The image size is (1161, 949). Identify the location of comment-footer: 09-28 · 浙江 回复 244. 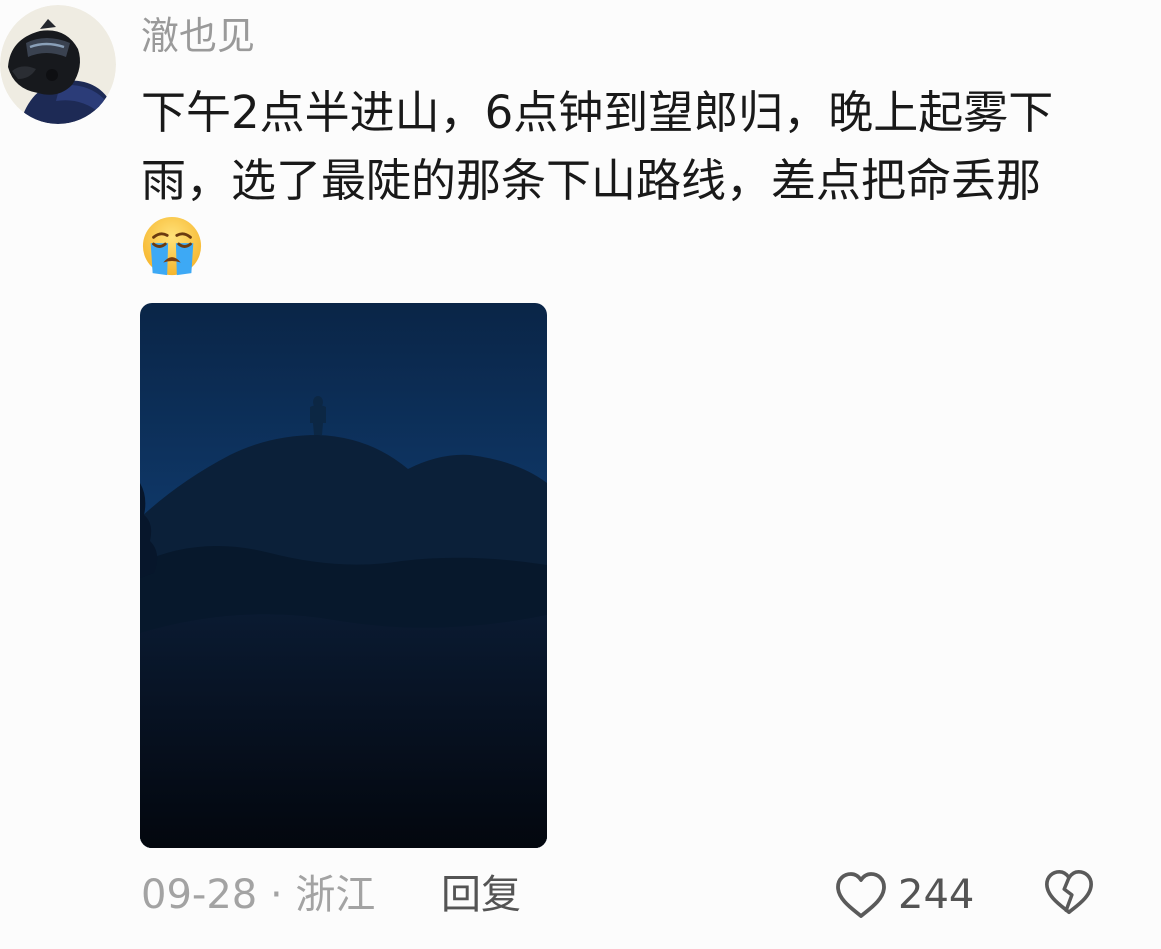
(626, 895).